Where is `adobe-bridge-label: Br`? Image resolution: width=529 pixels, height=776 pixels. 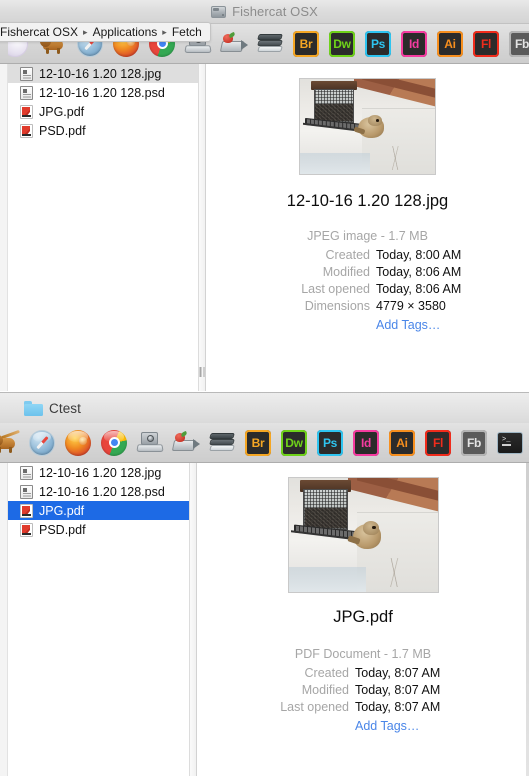
adobe-bridge-label: Br is located at coordinates (258, 442).